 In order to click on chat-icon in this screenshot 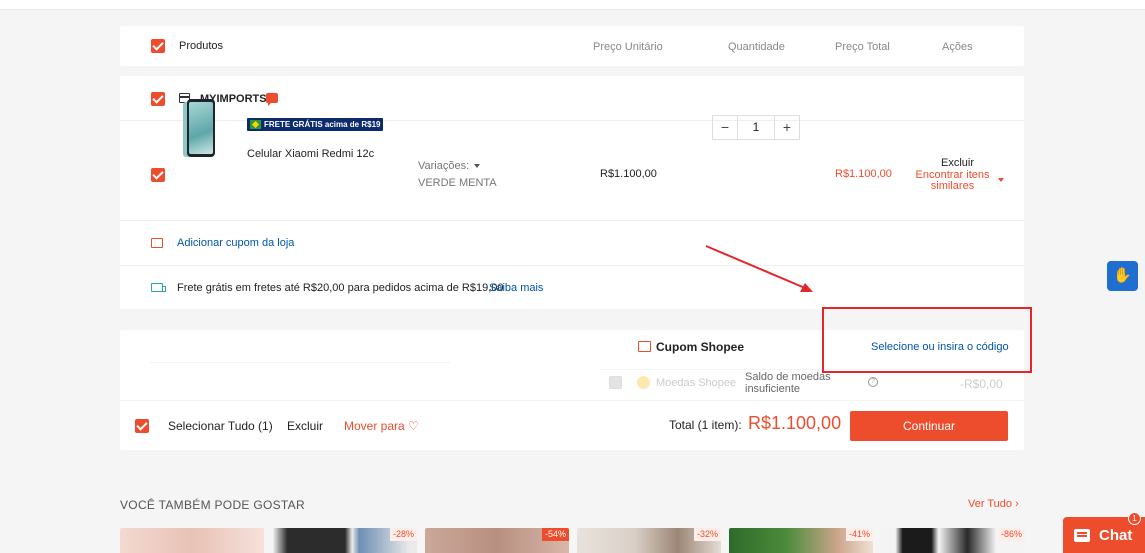, I will do `click(1082, 535)`.